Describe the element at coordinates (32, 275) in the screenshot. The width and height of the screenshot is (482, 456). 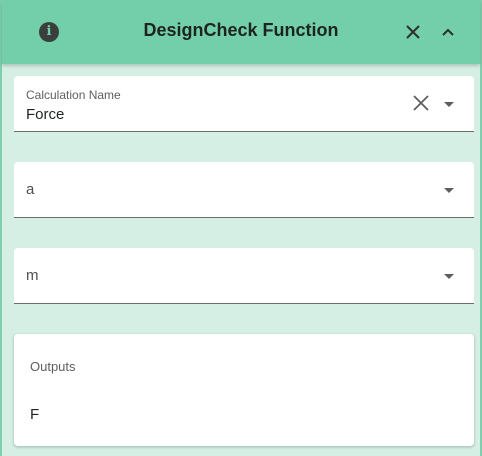
I see `input-m-placeholder: m` at that location.